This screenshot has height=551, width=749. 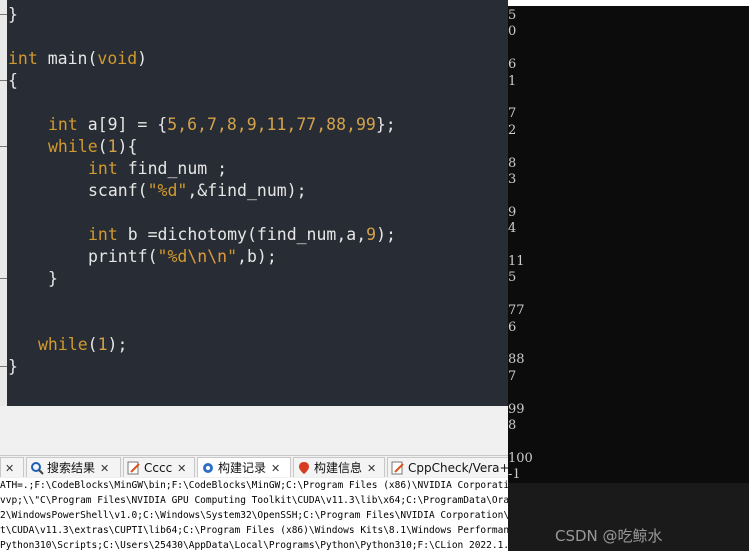 I want to click on tab-label: 构建记录, so click(x=242, y=468).